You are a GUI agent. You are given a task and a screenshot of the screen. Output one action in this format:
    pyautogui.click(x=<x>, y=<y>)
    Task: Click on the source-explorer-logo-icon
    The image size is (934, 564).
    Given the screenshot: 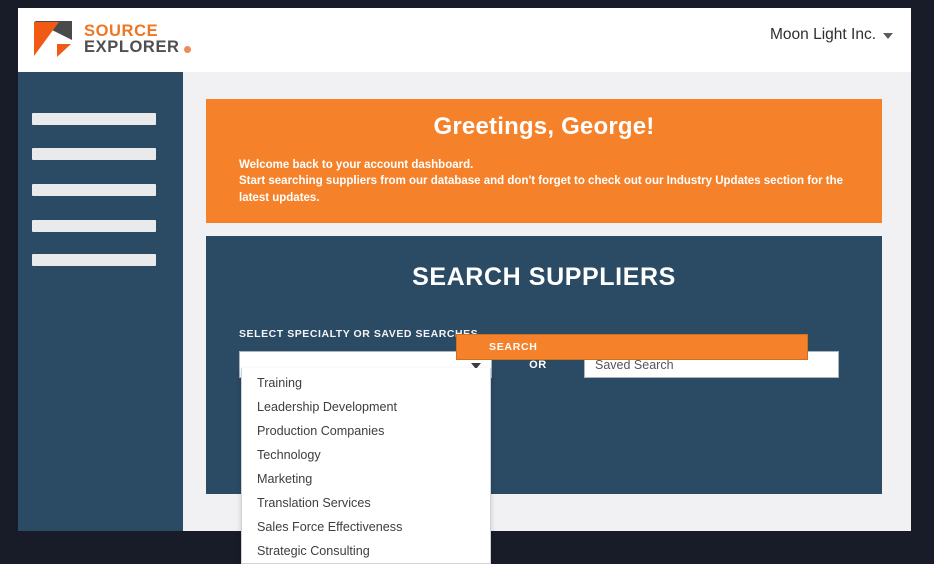 What is the action you would take?
    pyautogui.click(x=53, y=39)
    